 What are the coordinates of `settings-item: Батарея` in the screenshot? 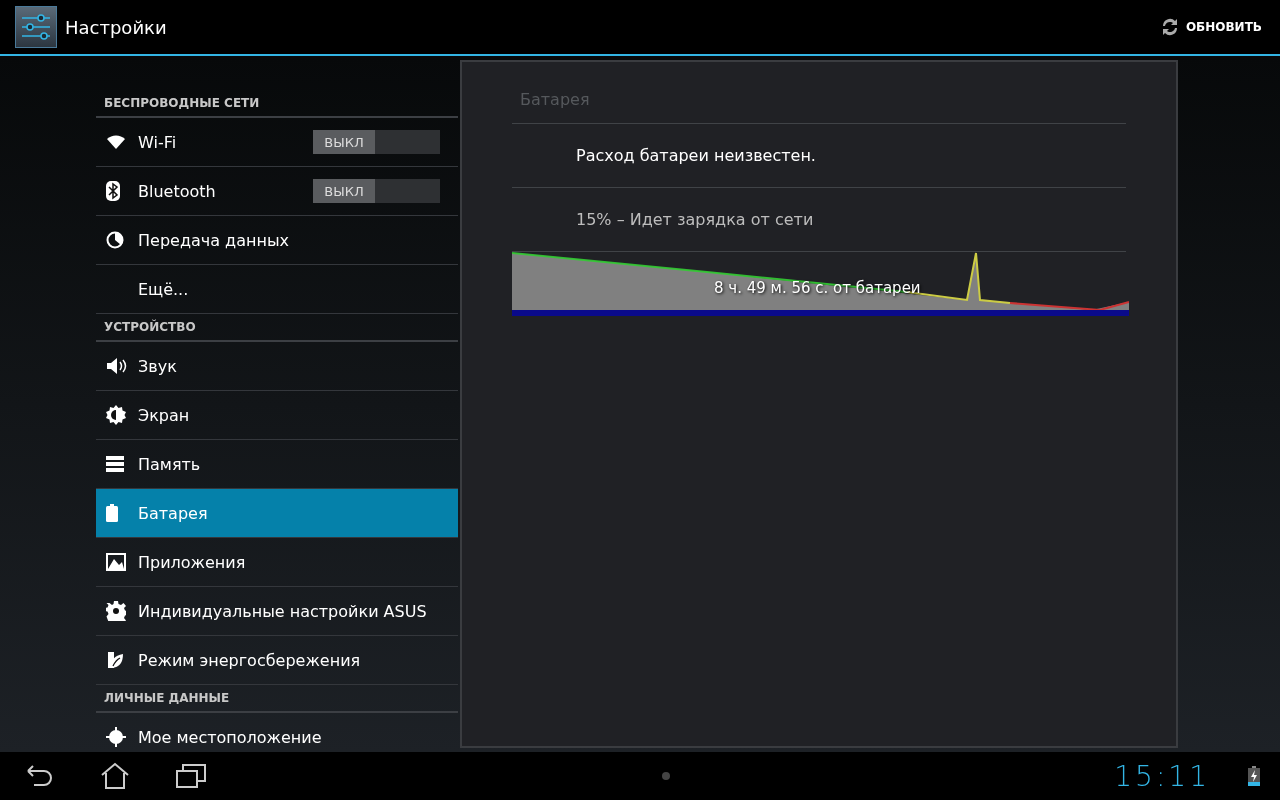 It's located at (277, 513).